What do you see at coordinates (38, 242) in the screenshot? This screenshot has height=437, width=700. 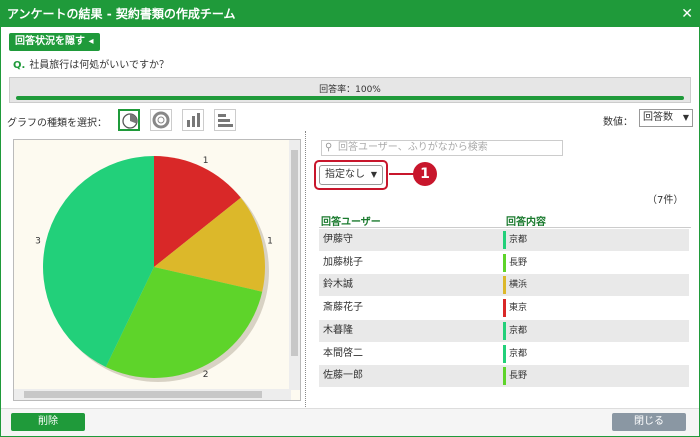 I see `slice-label: 3` at bounding box center [38, 242].